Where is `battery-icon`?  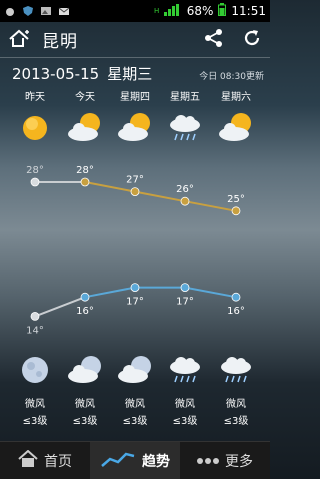 battery-icon is located at coordinates (222, 11).